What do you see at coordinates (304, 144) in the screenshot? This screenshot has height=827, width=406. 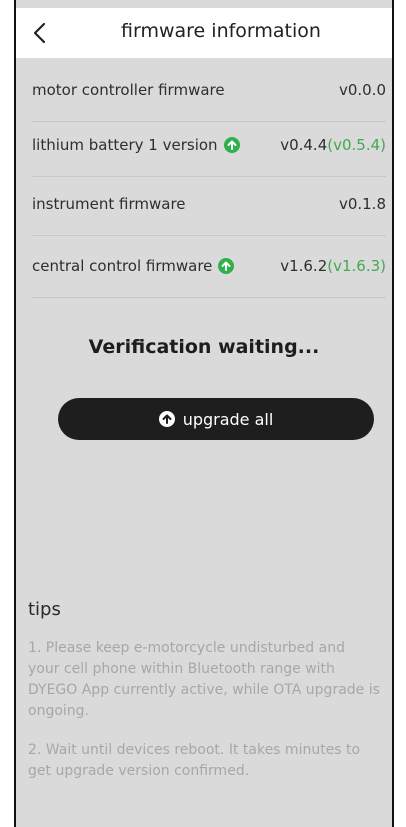 I see `firmware-version: v0.4.4` at bounding box center [304, 144].